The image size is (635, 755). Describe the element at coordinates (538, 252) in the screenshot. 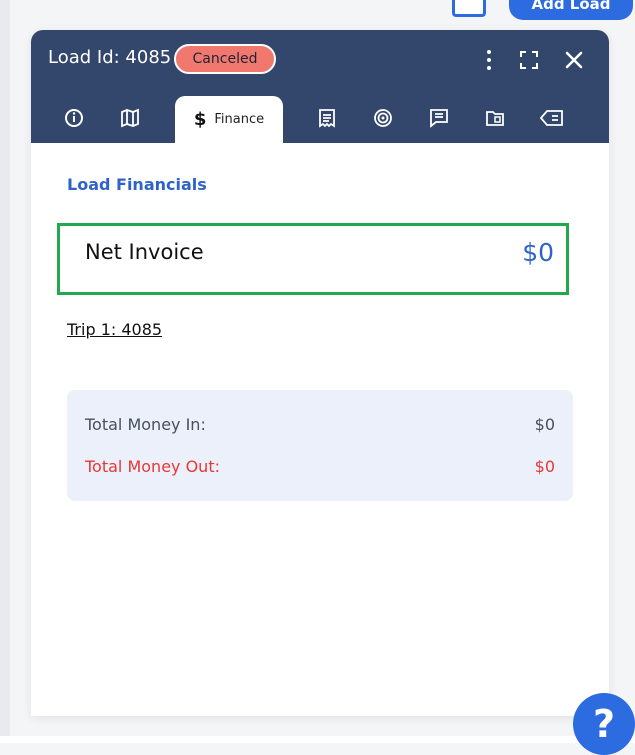

I see `net-invoice-value: $0` at that location.